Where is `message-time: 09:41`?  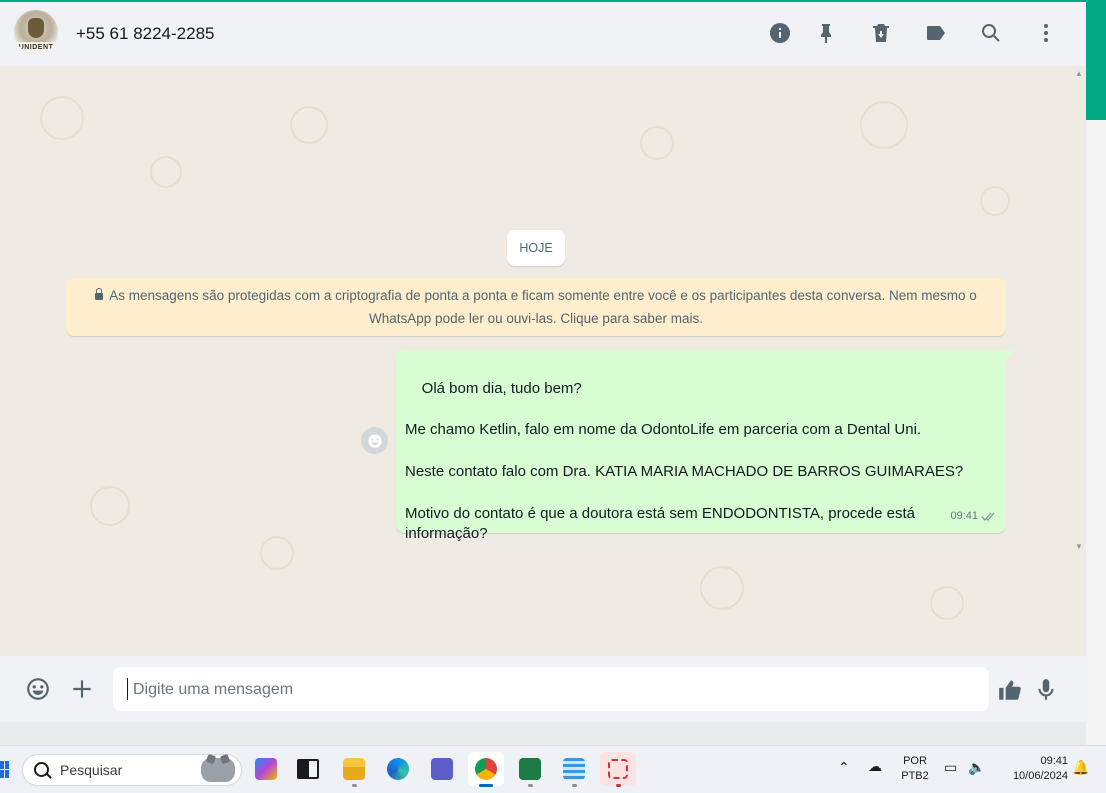 message-time: 09:41 is located at coordinates (964, 516).